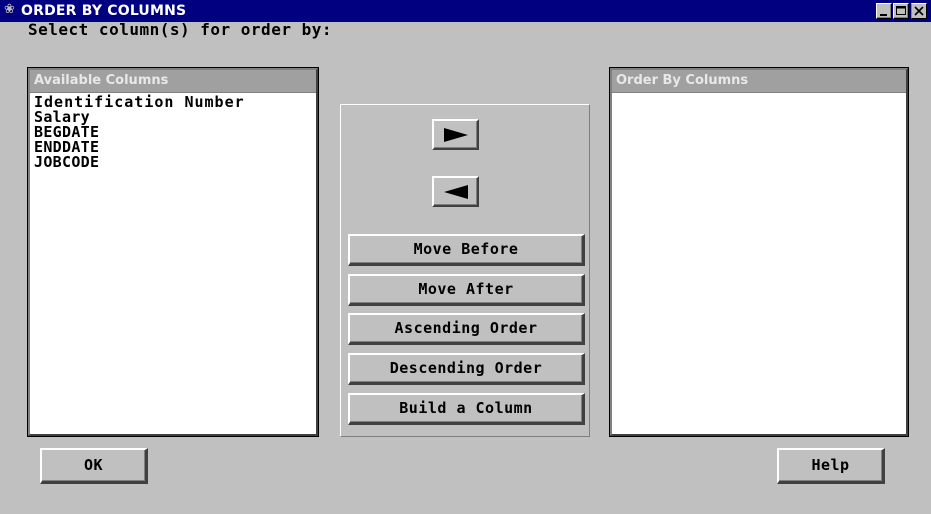 The width and height of the screenshot is (931, 514). What do you see at coordinates (831, 466) in the screenshot?
I see `help-button: Help` at bounding box center [831, 466].